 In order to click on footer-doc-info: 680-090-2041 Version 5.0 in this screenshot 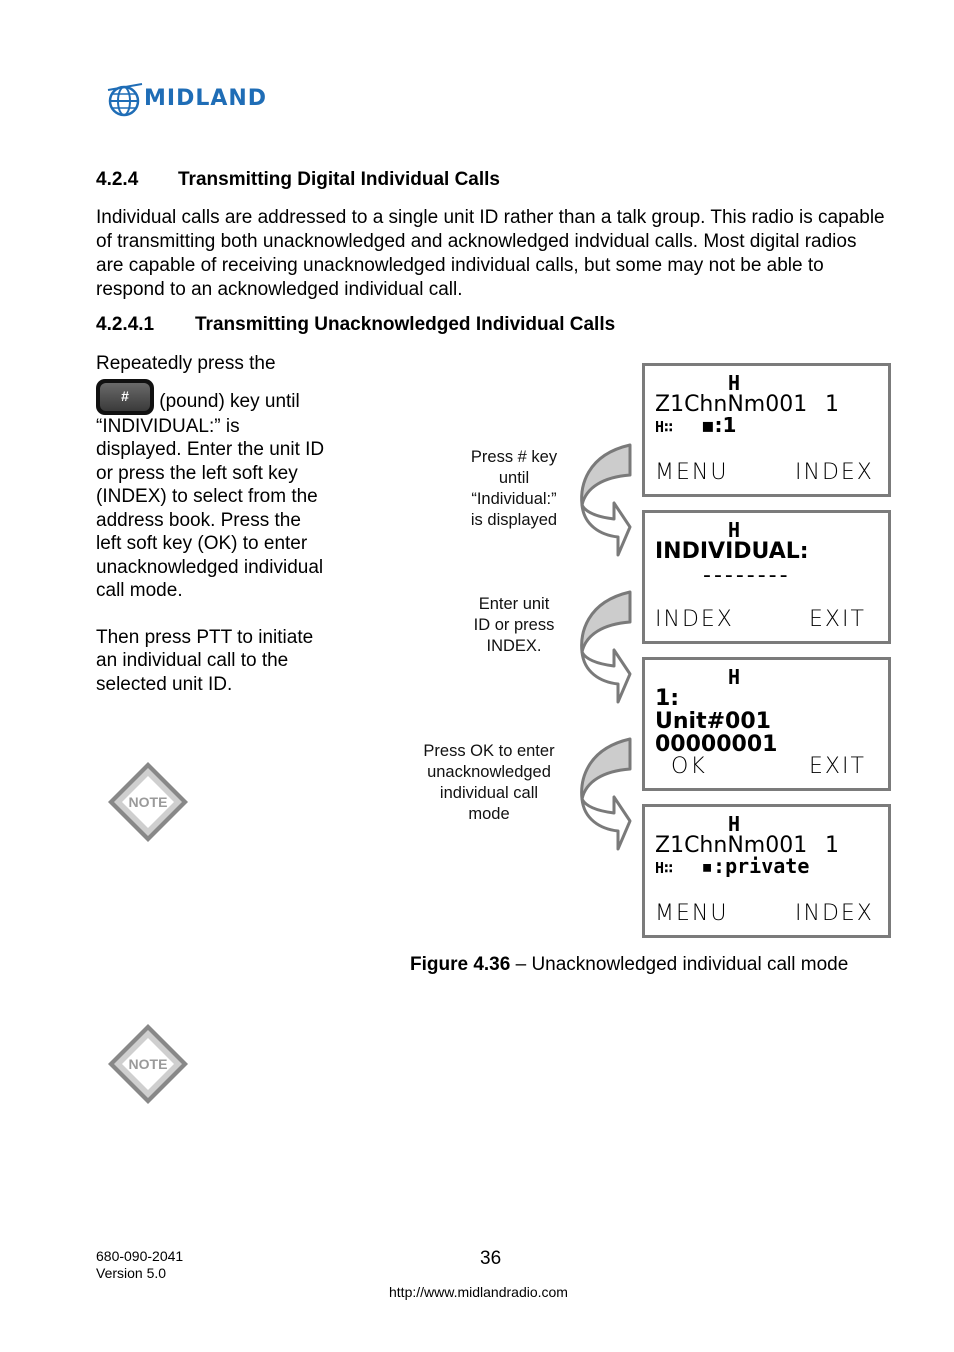, I will do `click(139, 1265)`.